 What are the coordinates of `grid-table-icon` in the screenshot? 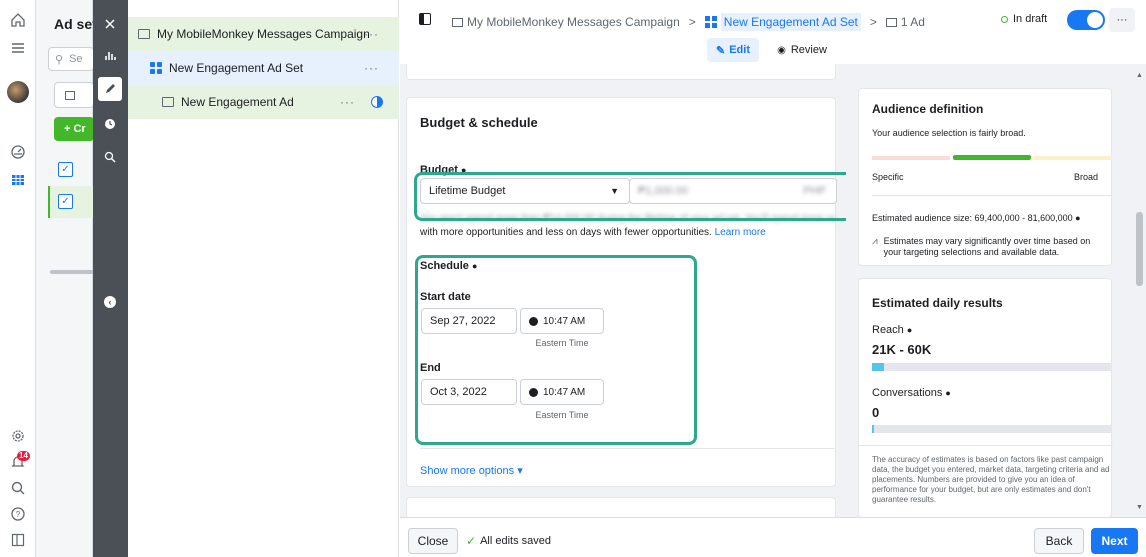 It's located at (18, 180).